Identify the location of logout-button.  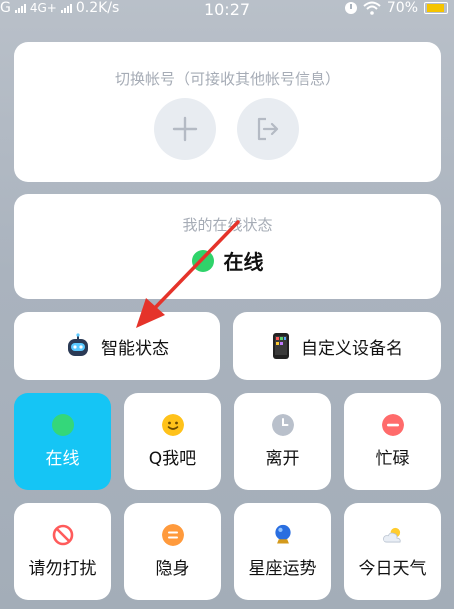
(268, 129).